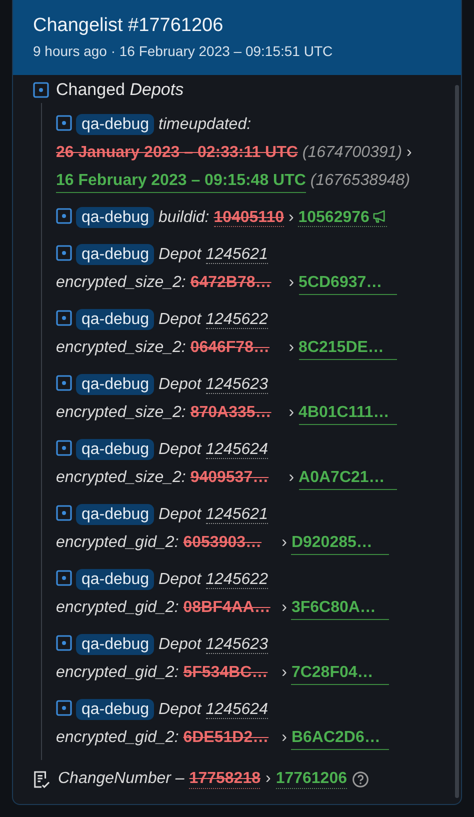 The width and height of the screenshot is (474, 817). Describe the element at coordinates (311, 779) in the screenshot. I see `new-value: 17761206` at that location.